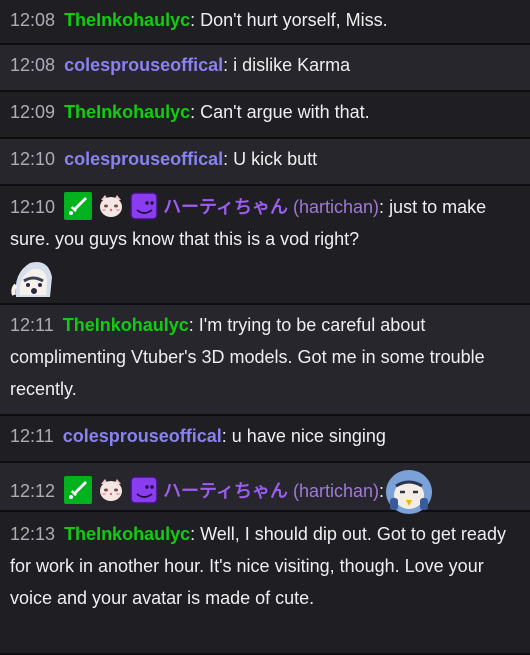 This screenshot has height=655, width=530. Describe the element at coordinates (33, 490) in the screenshot. I see `message-timestamp: 12:12` at that location.